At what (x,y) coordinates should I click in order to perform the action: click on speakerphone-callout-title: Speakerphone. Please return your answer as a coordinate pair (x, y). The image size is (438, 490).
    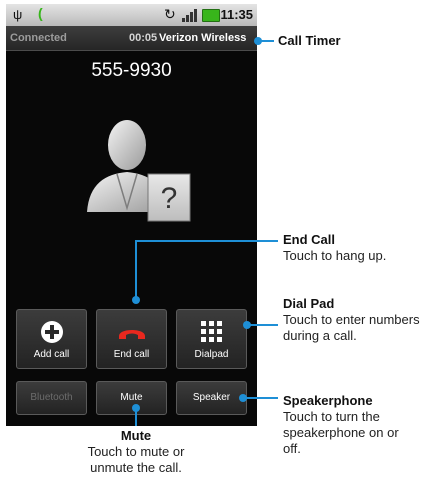
    Looking at the image, I should click on (328, 400).